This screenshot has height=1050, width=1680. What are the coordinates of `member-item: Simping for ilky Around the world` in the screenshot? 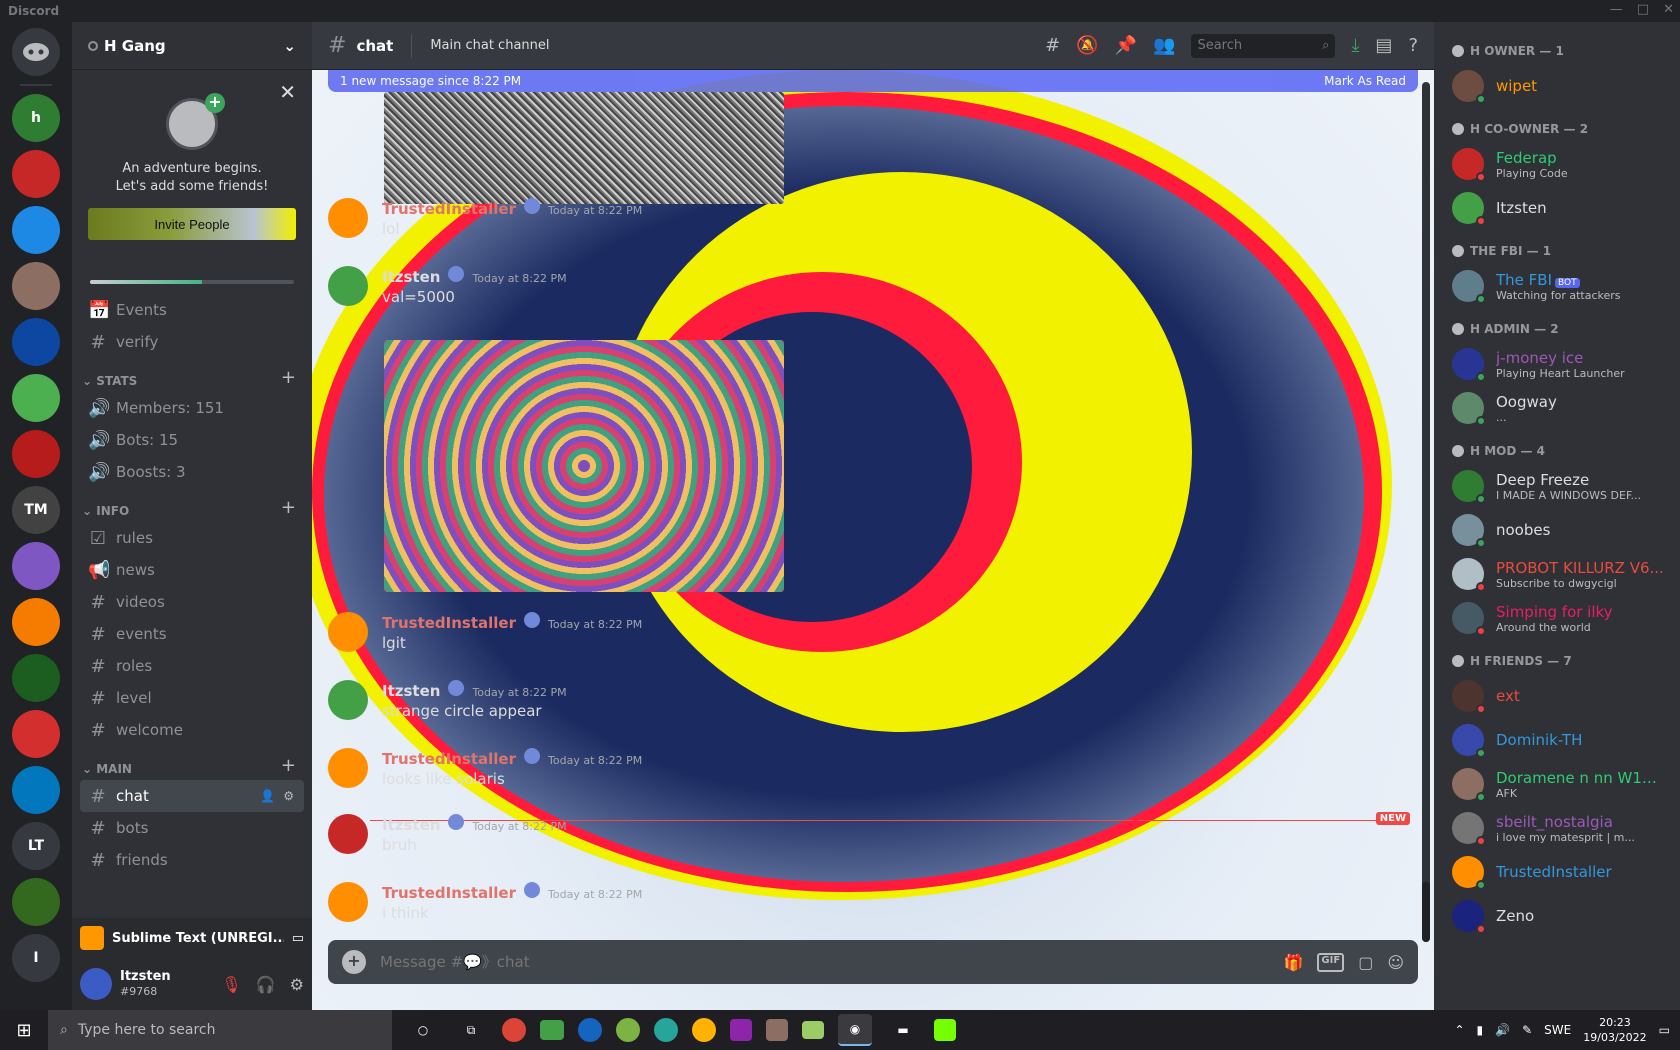 It's located at (1562, 618).